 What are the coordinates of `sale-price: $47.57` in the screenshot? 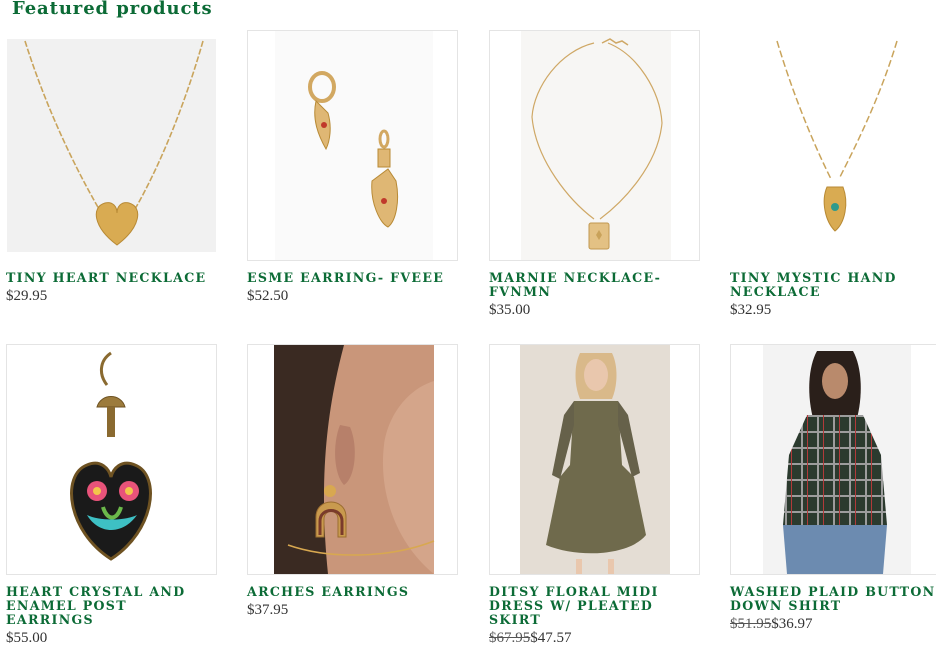 It's located at (551, 638).